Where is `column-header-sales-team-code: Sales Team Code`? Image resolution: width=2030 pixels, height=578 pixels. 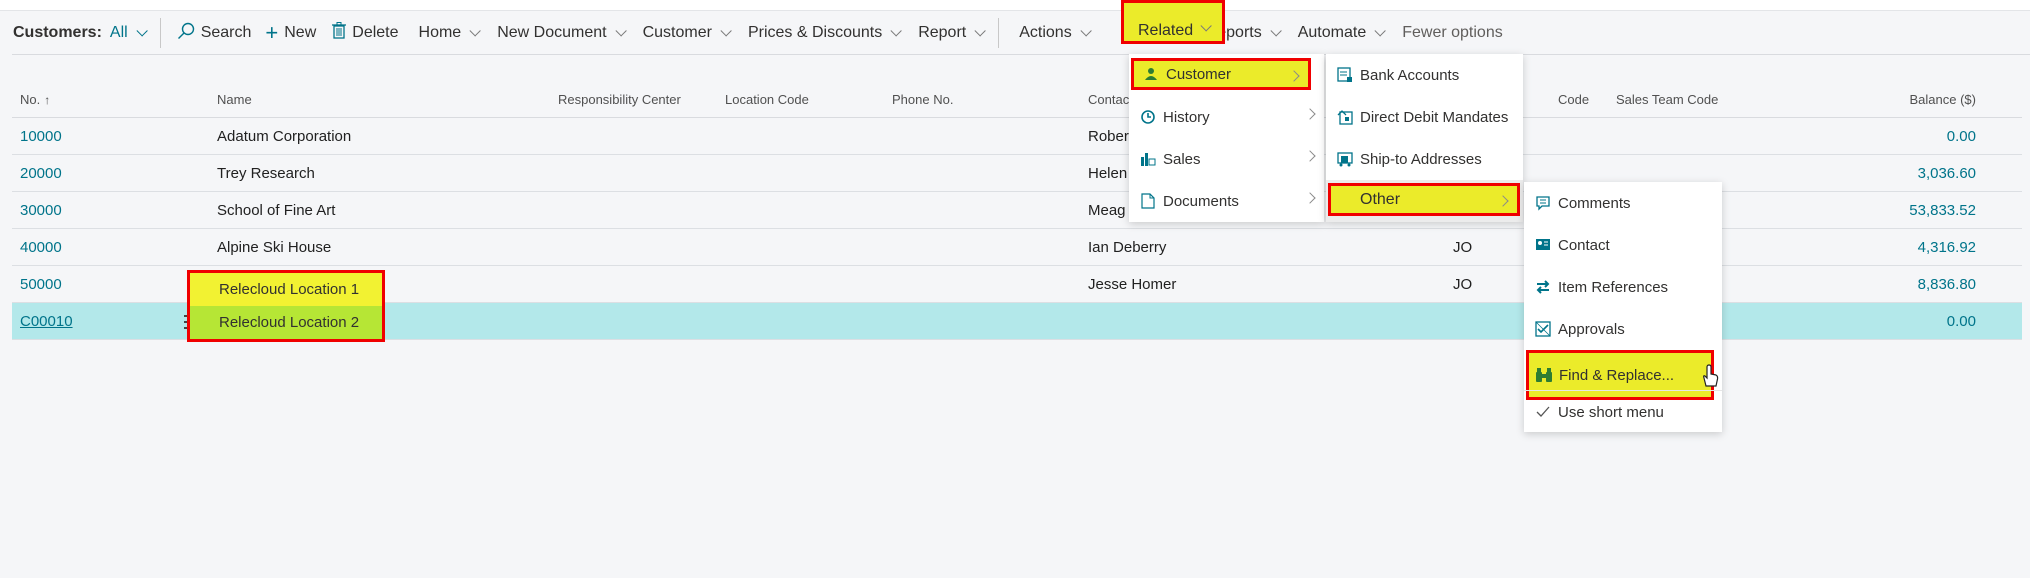
column-header-sales-team-code: Sales Team Code is located at coordinates (1667, 99).